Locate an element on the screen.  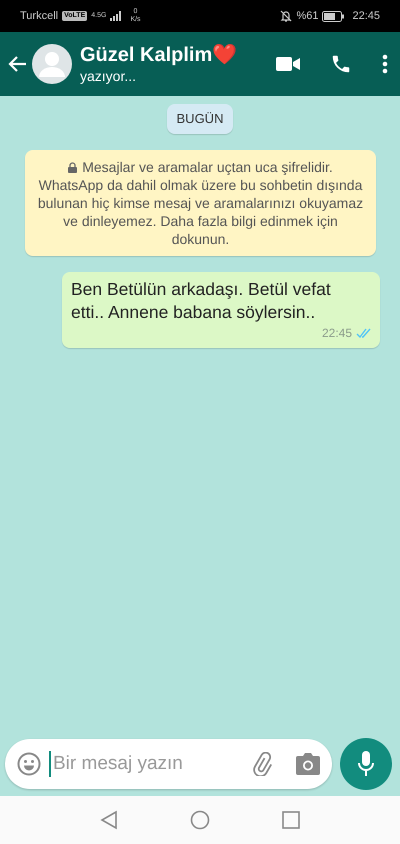
menu-icon is located at coordinates (385, 64).